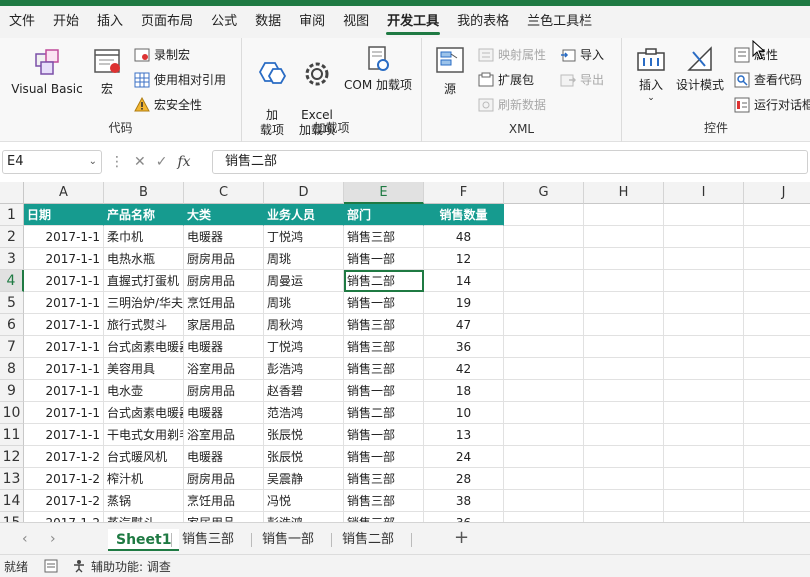  Describe the element at coordinates (464, 215) in the screenshot. I see `header-cell: 销售数量` at that location.